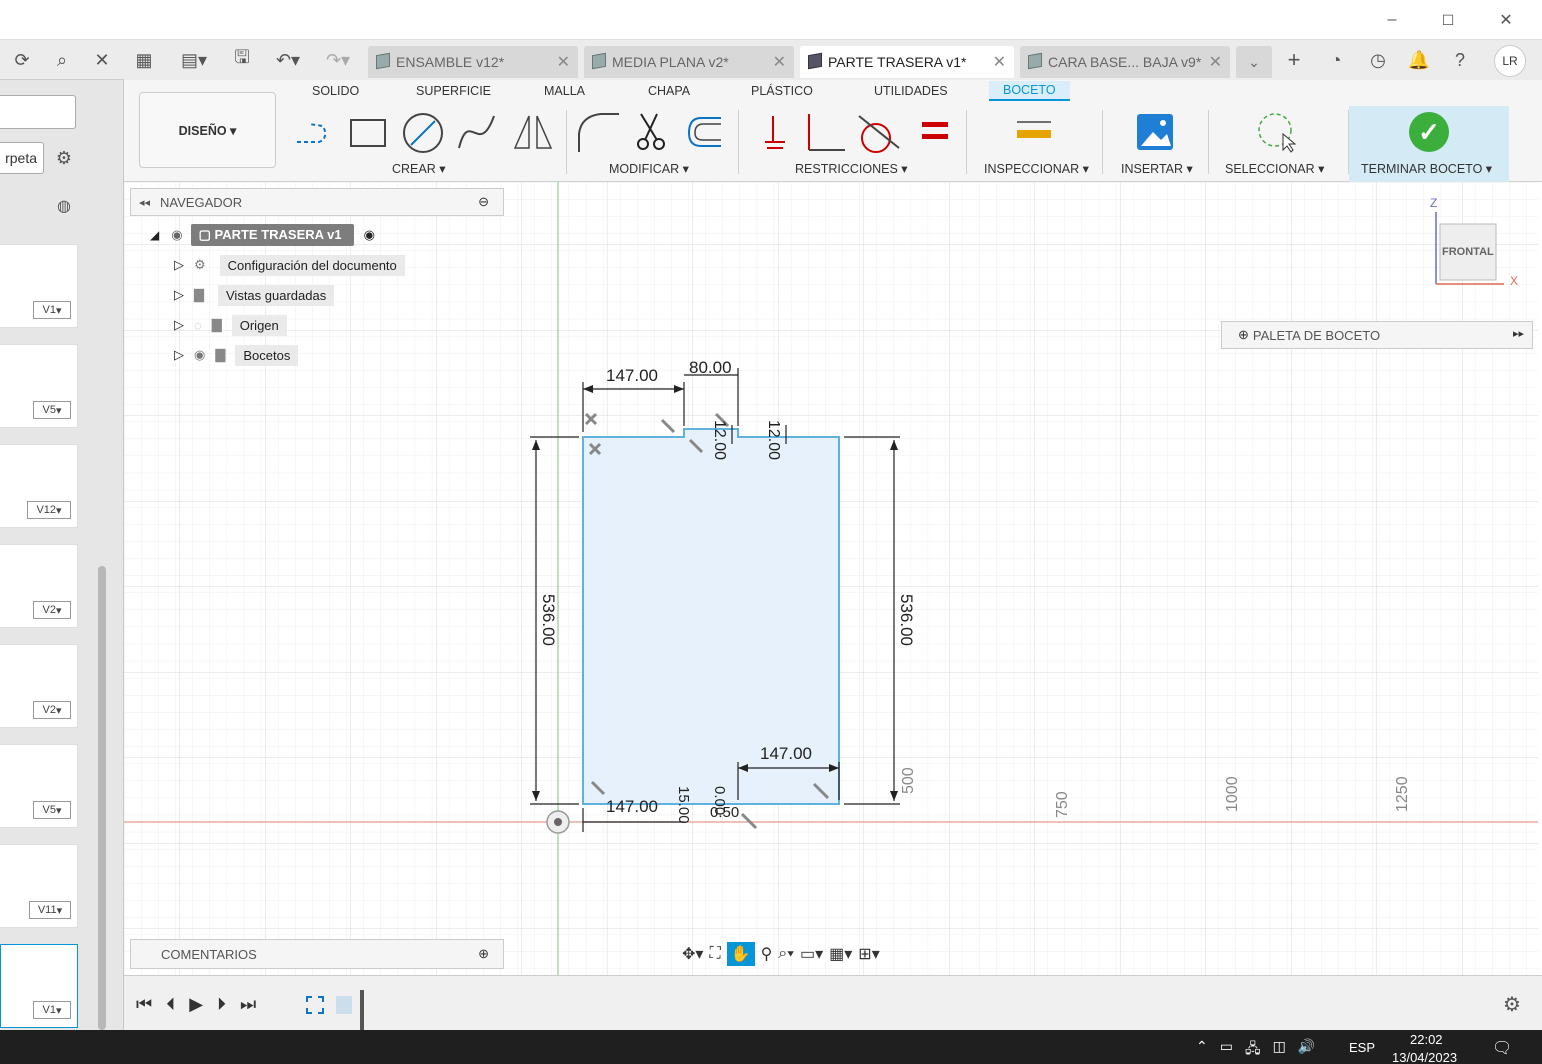  I want to click on modificar-menu: MODIFICAR ▾, so click(649, 168).